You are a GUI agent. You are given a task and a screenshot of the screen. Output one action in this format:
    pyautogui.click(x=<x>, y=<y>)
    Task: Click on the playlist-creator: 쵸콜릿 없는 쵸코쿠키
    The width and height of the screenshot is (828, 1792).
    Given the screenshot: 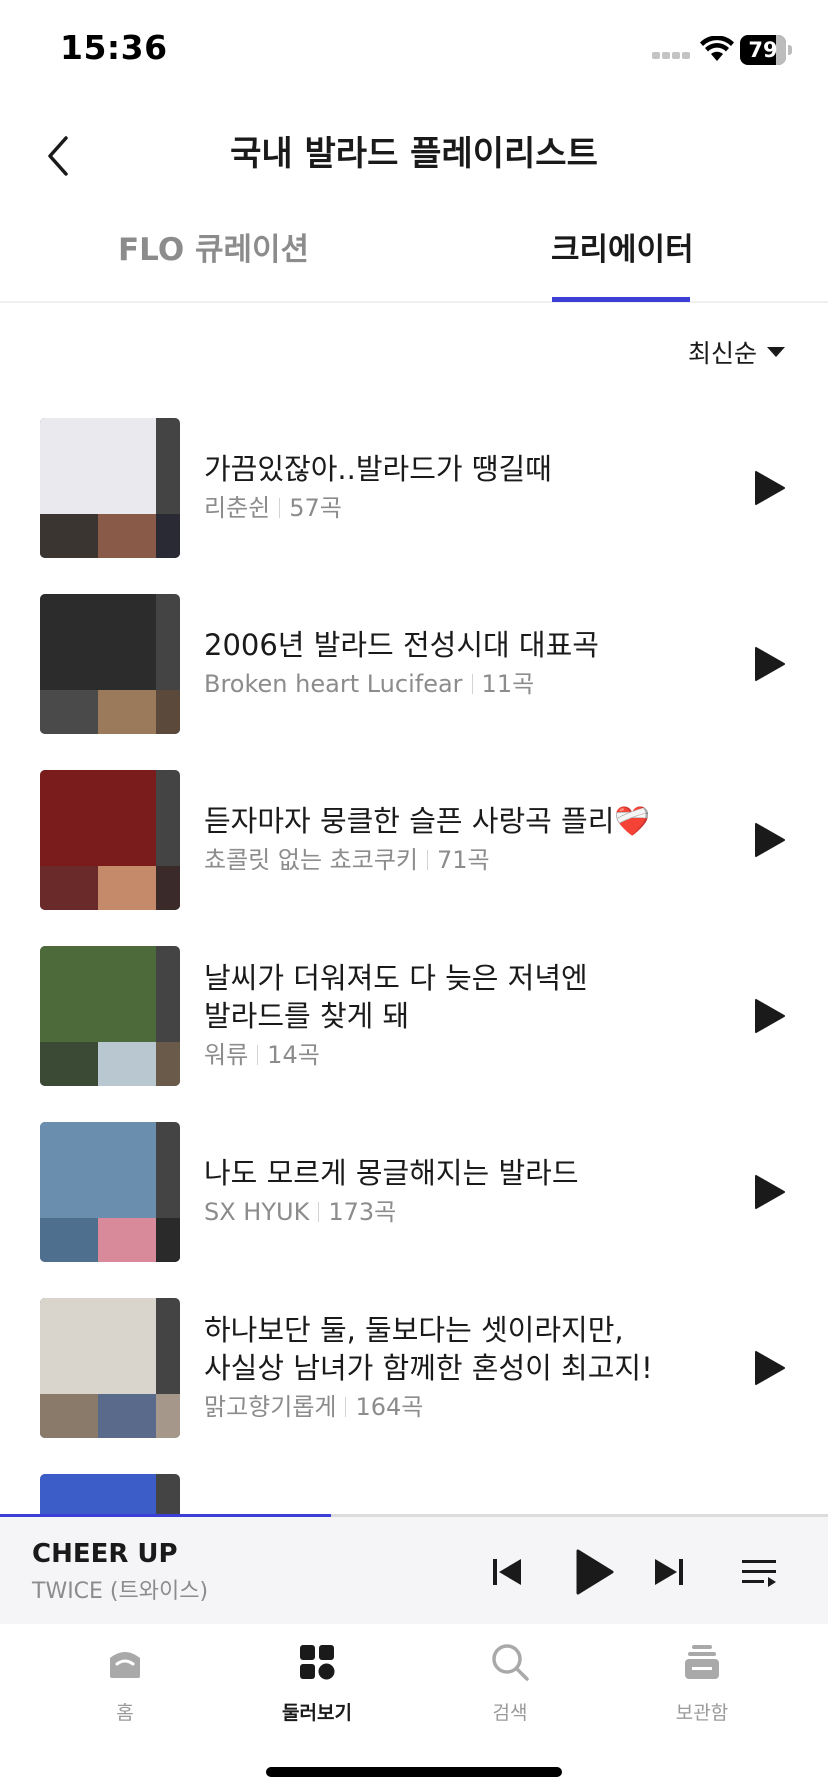 What is the action you would take?
    pyautogui.click(x=311, y=860)
    